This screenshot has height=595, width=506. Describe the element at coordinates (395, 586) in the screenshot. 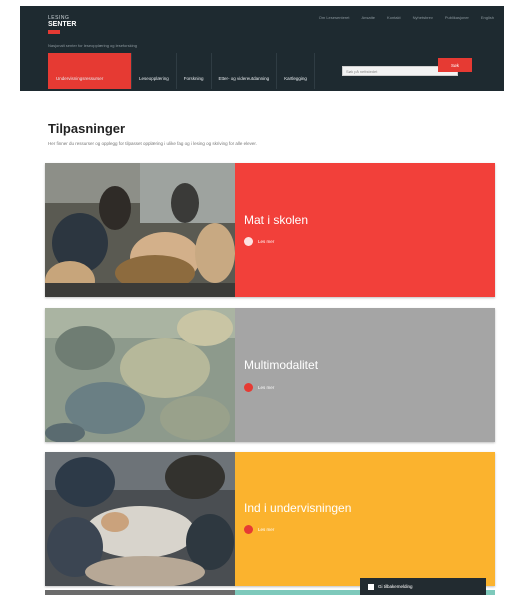

I see `feedback-label: Gi tilbakemelding` at that location.